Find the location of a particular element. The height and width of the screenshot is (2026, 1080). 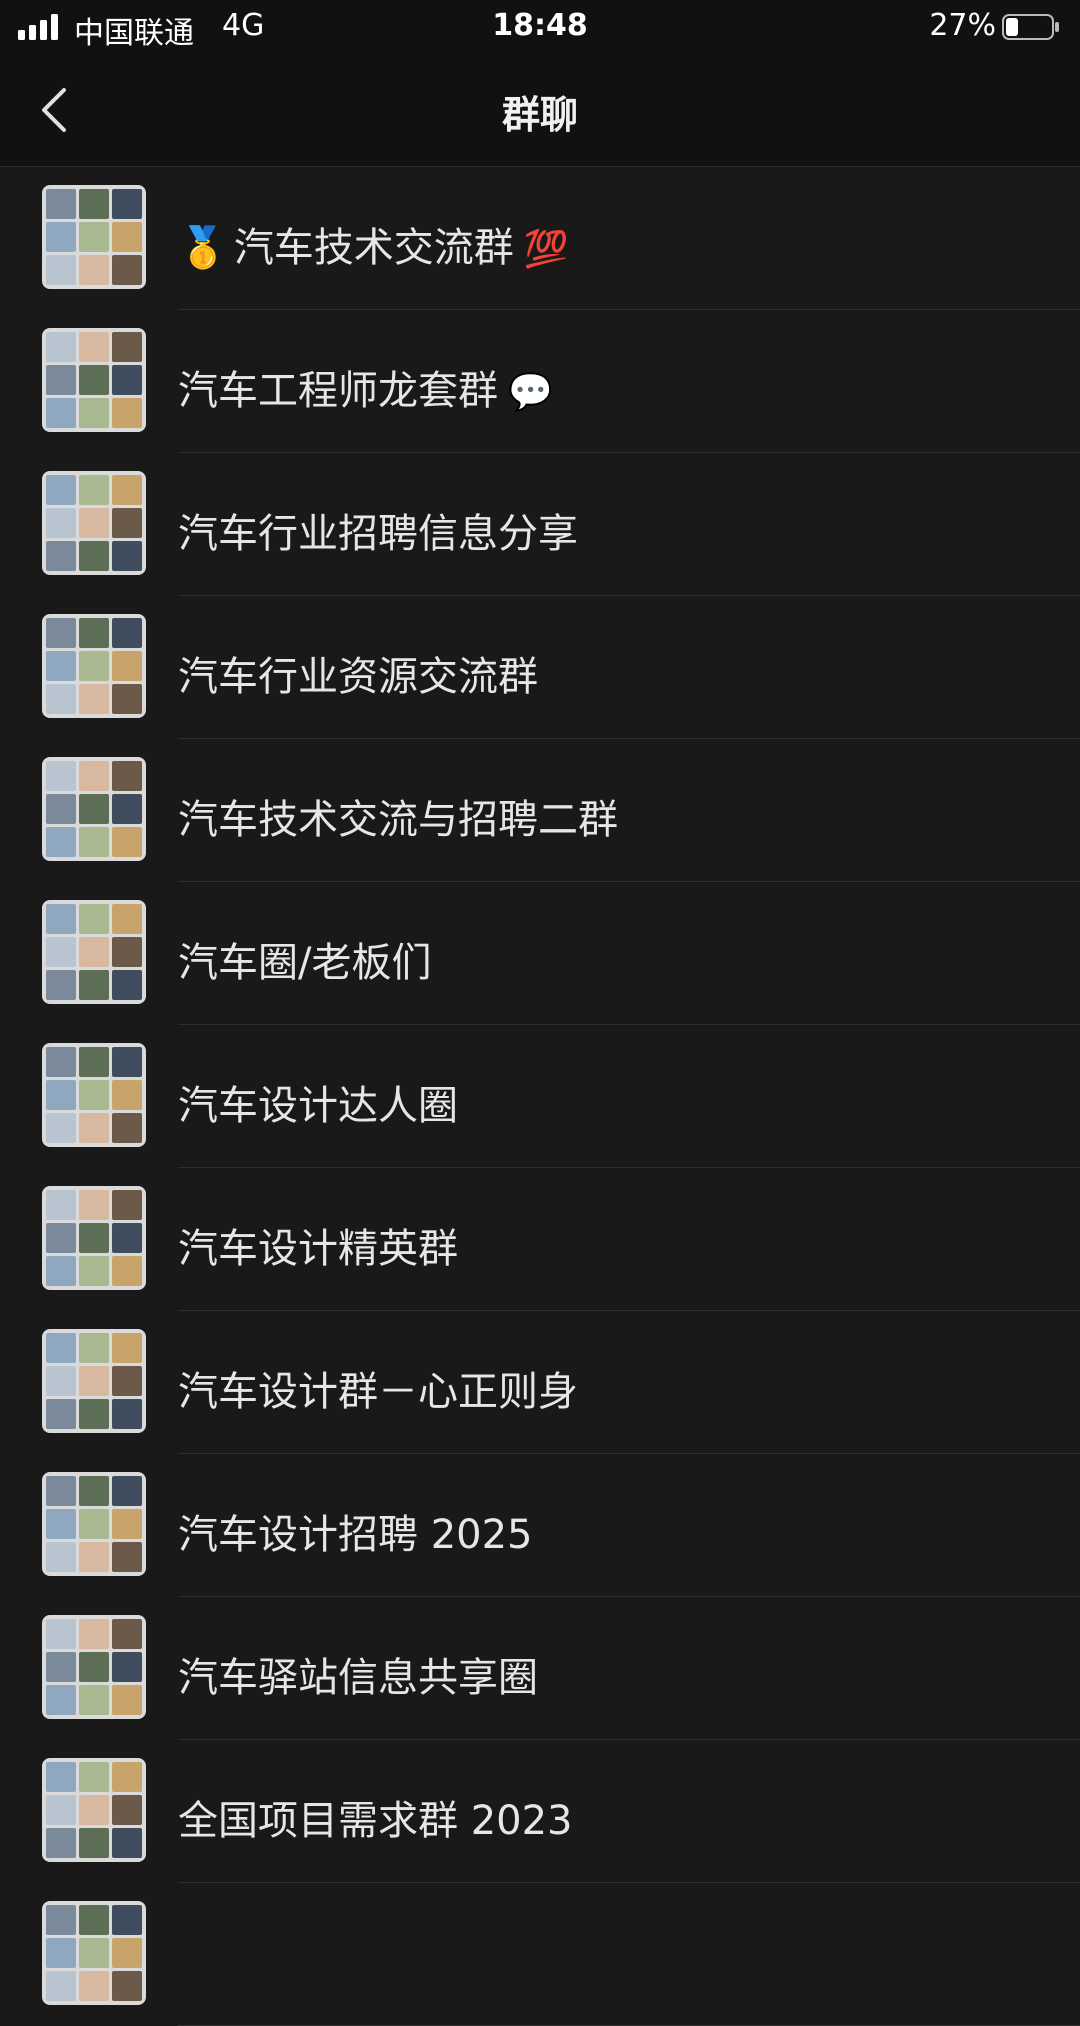

nav-bar: 群聊 is located at coordinates (540, 110).